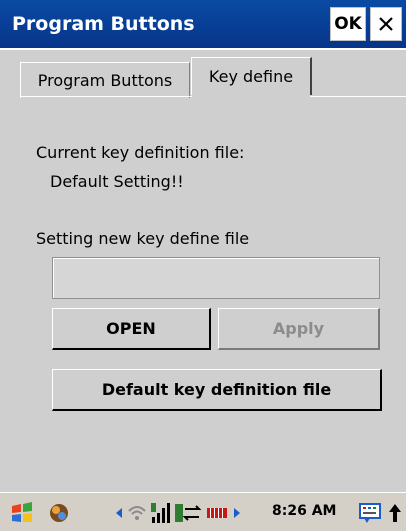  I want to click on signal-icon, so click(161, 513).